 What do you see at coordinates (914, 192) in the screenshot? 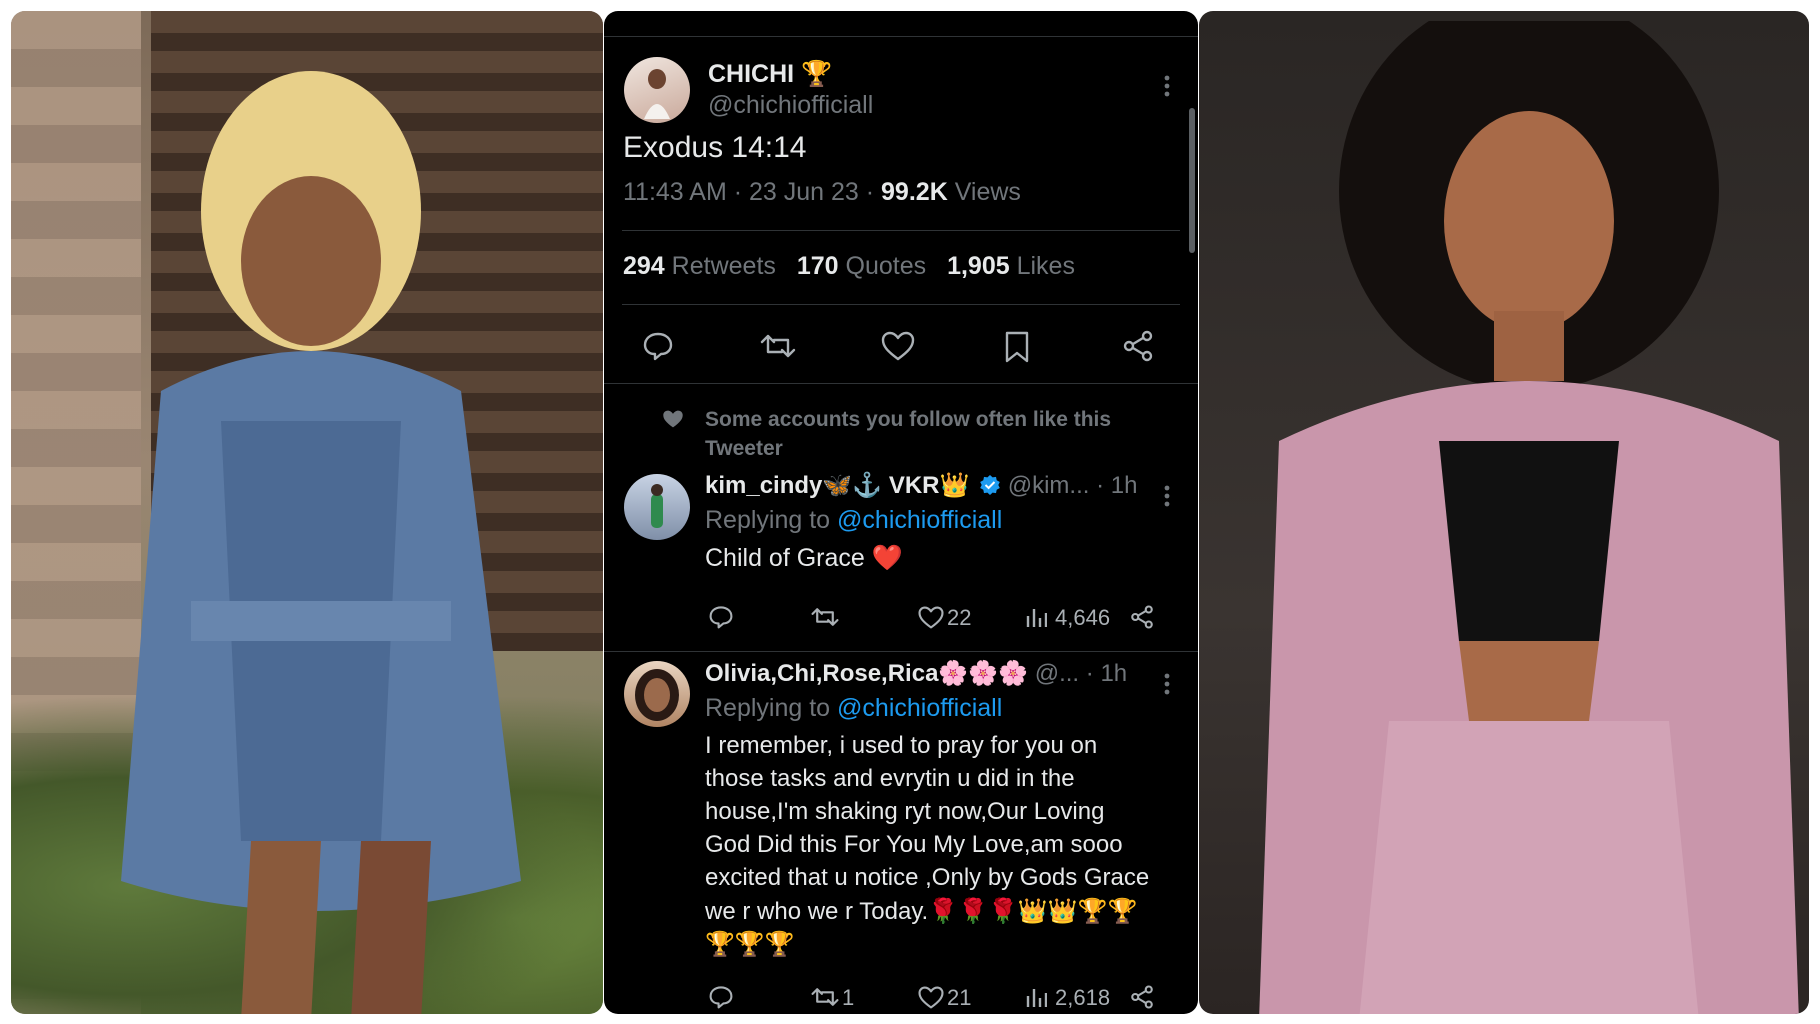
I see `views-count: 99.2K` at bounding box center [914, 192].